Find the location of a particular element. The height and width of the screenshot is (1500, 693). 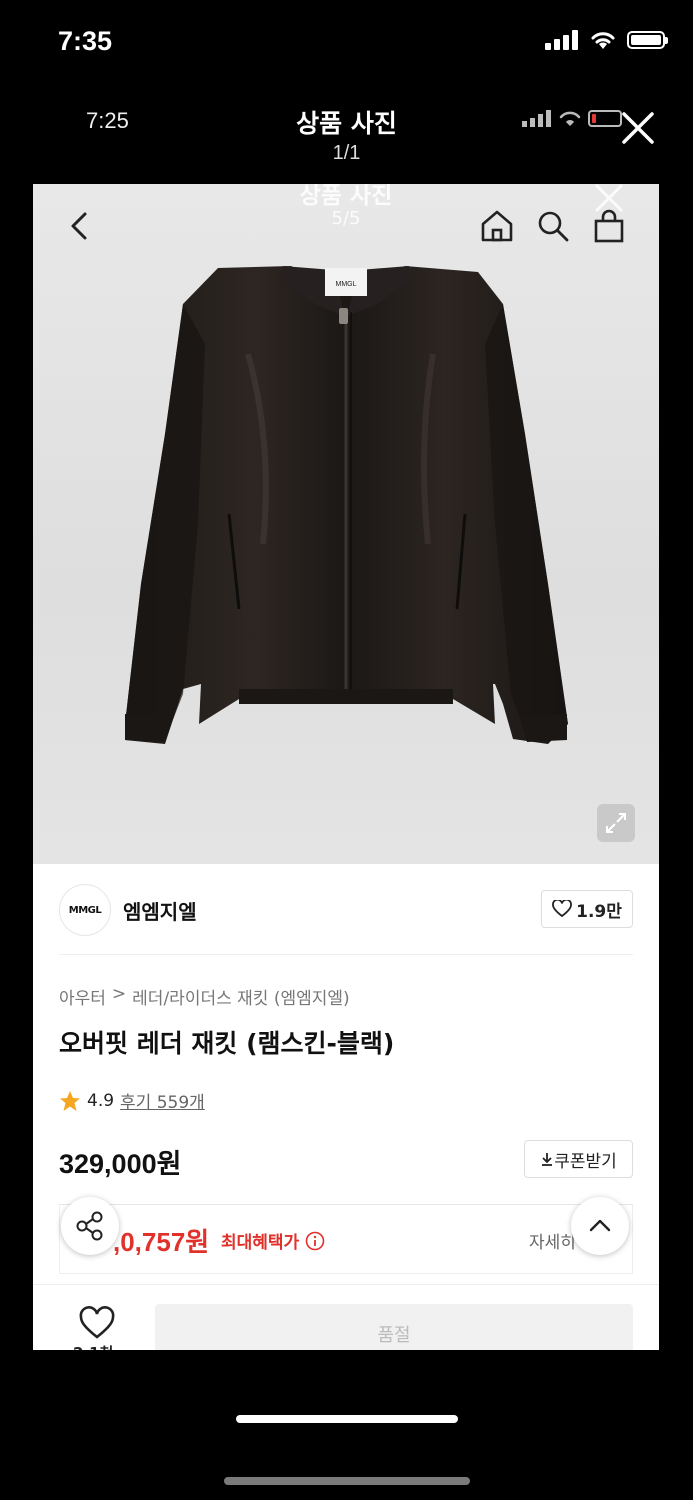

status-icons is located at coordinates (606, 40).